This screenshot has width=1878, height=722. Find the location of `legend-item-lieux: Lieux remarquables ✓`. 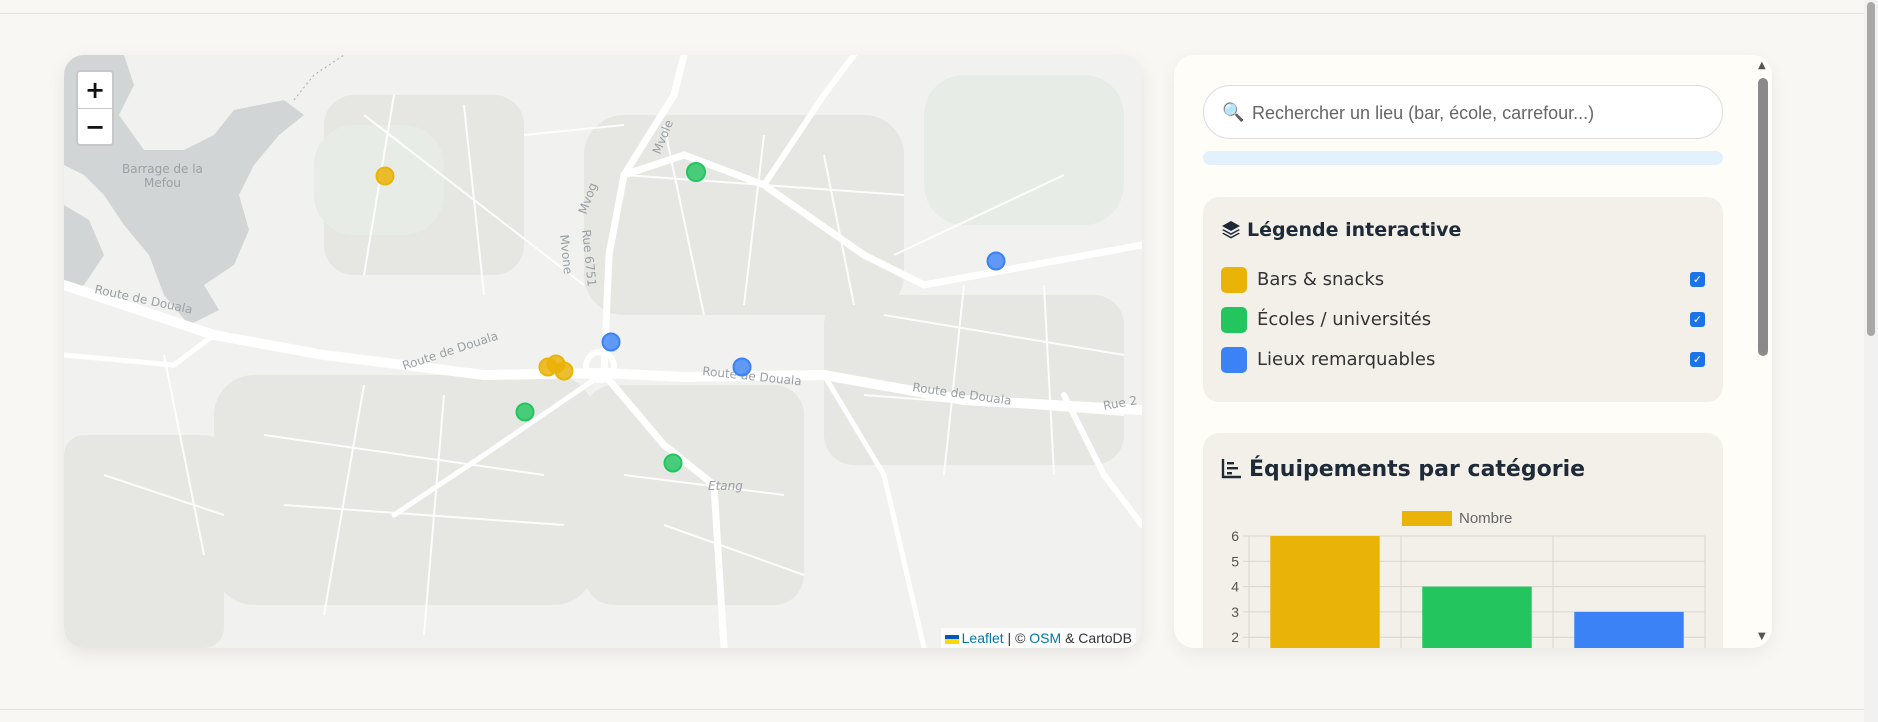

legend-item-lieux: Lieux remarquables ✓ is located at coordinates (1463, 359).